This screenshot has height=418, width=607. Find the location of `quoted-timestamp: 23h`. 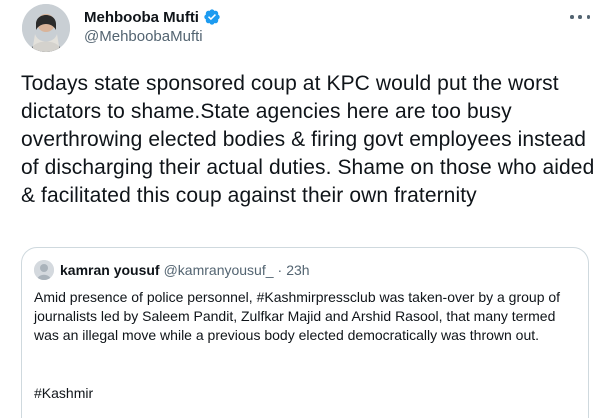

quoted-timestamp: 23h is located at coordinates (297, 270).